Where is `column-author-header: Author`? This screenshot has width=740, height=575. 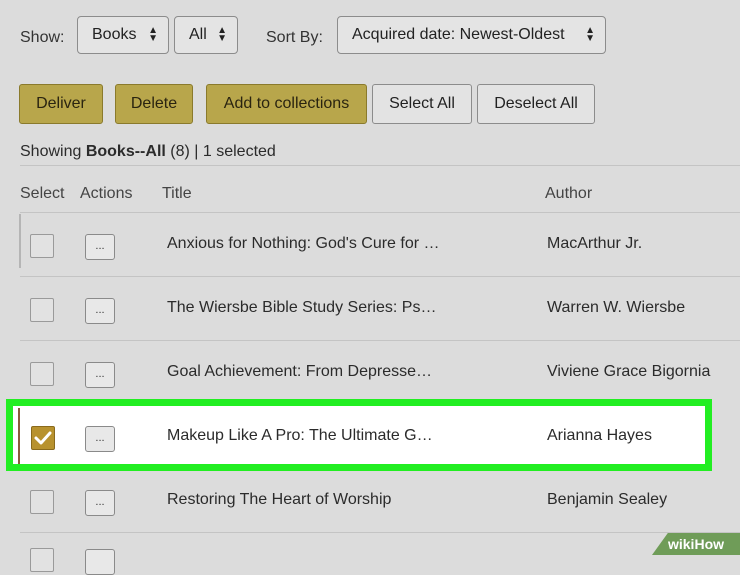
column-author-header: Author is located at coordinates (568, 194).